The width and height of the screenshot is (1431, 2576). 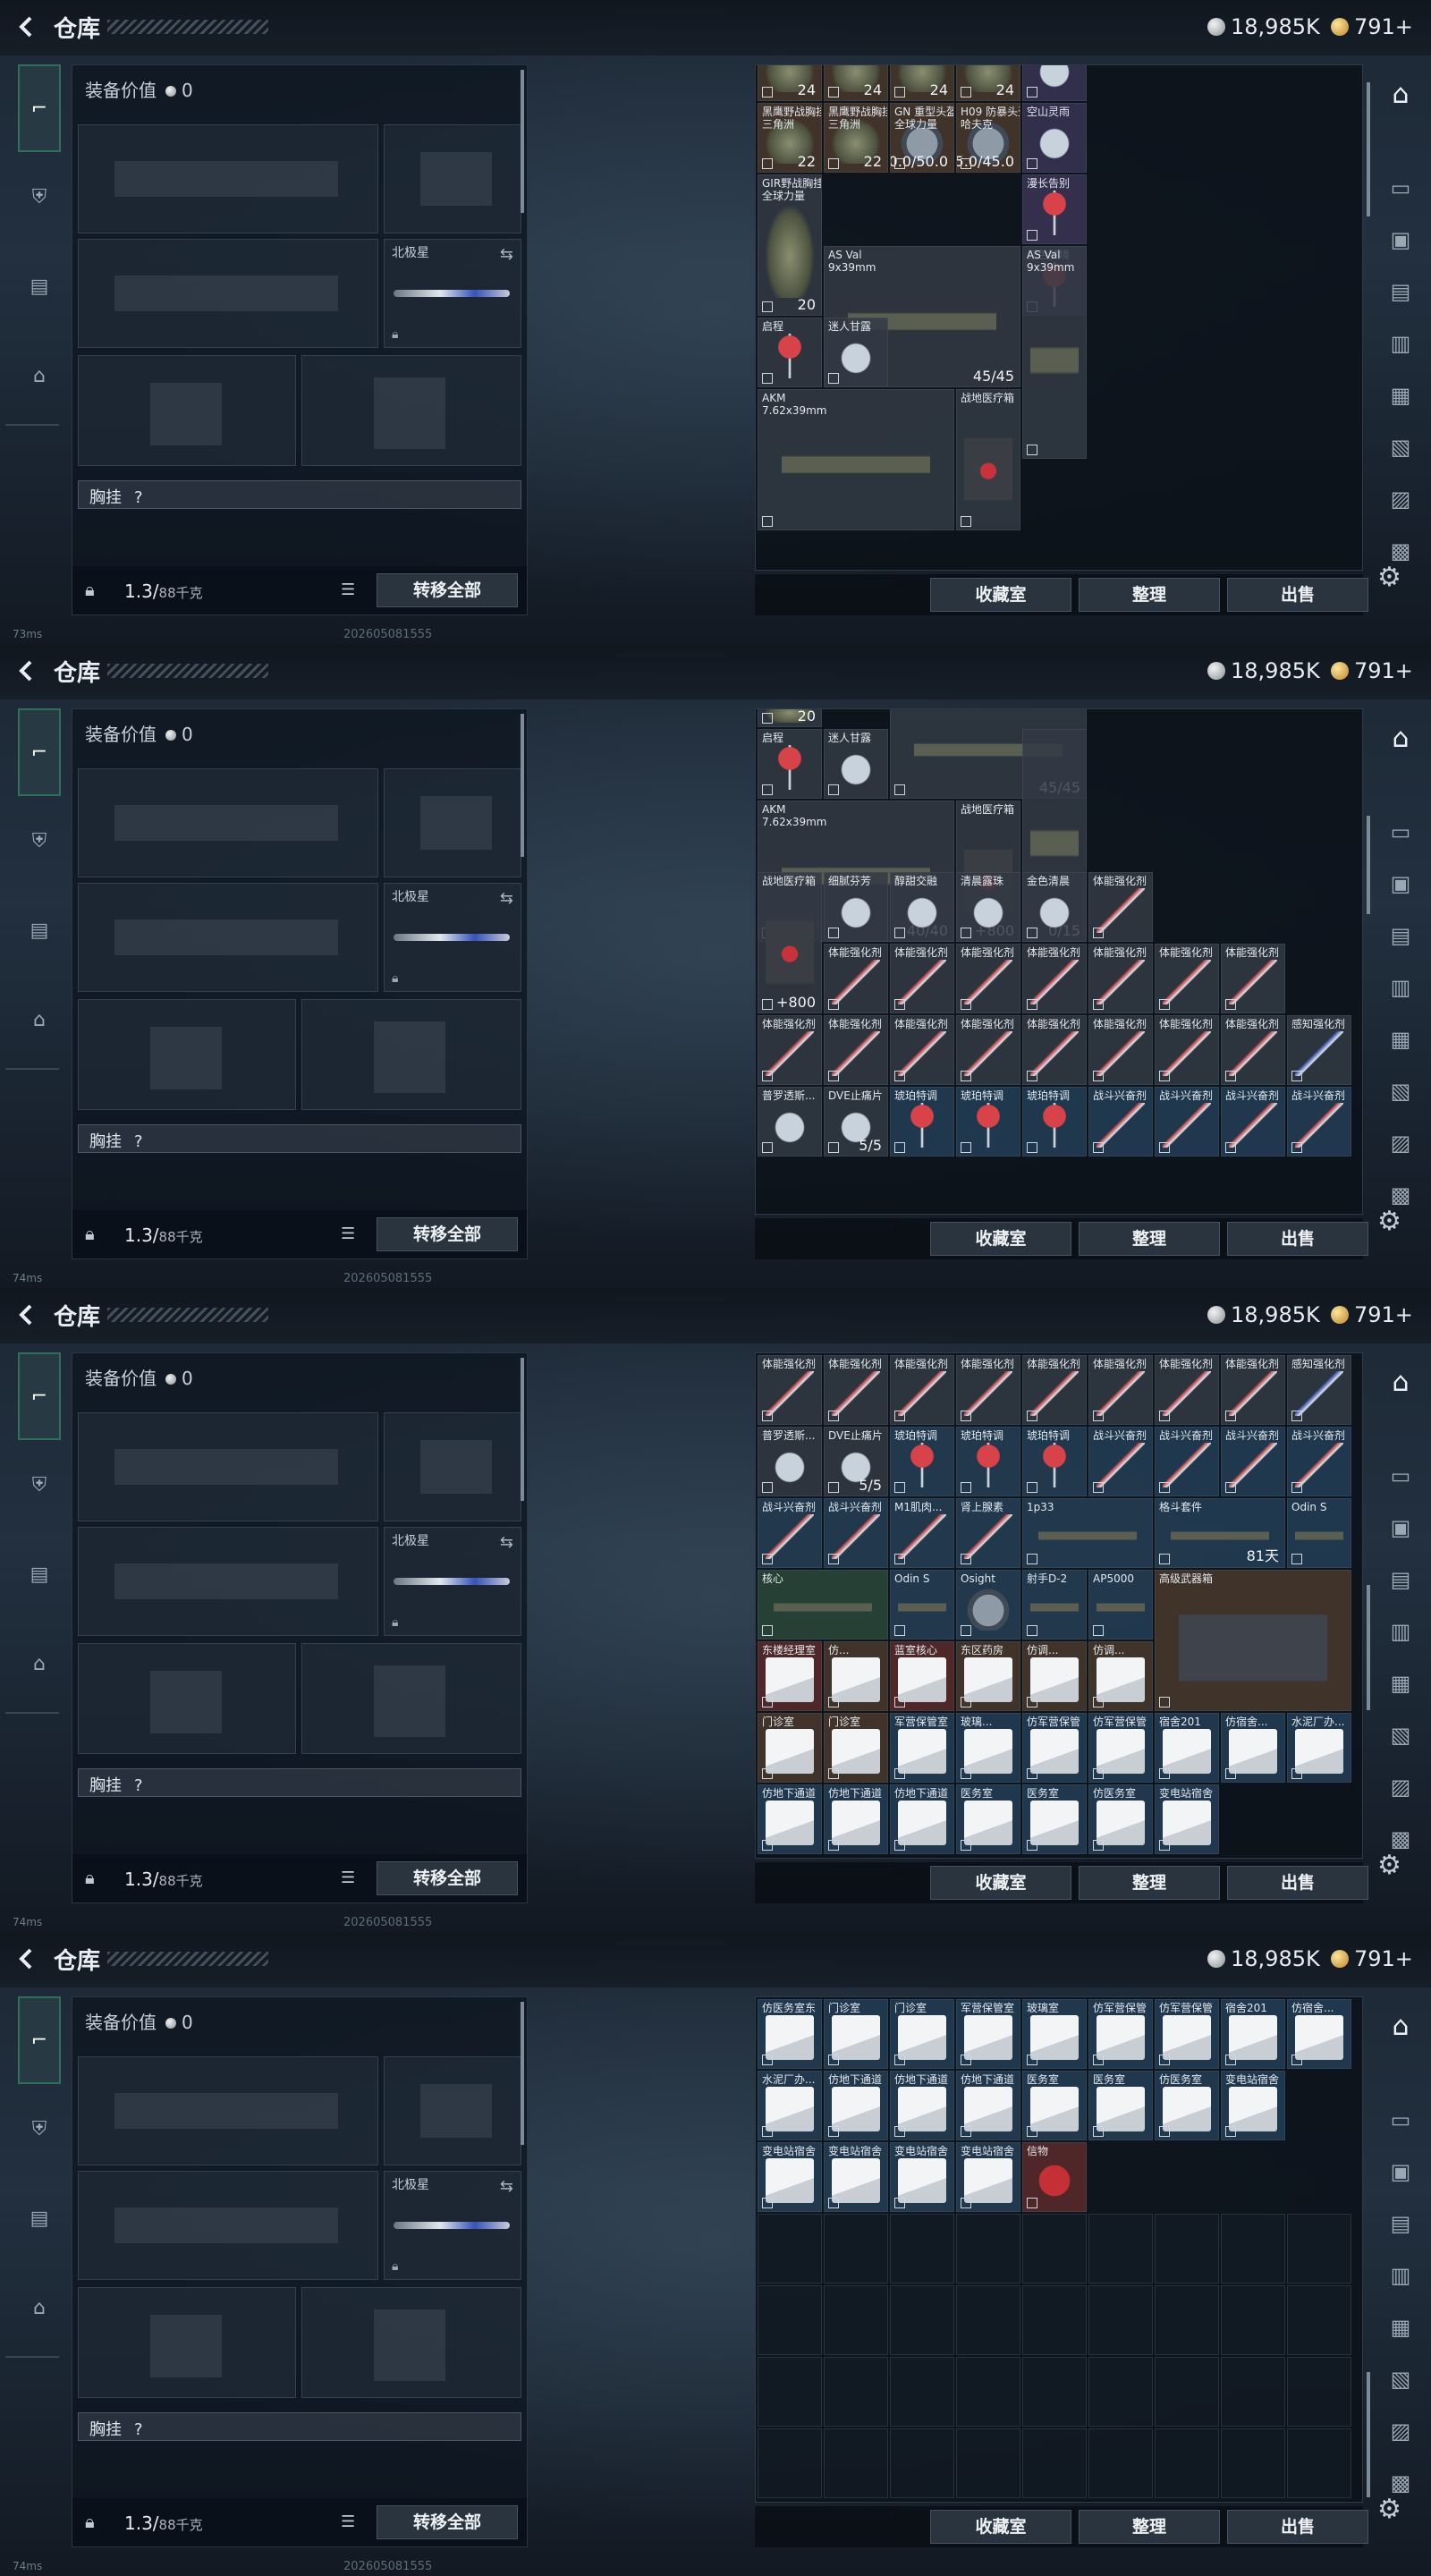 I want to click on settings-gear-icon: ⚙, so click(x=1389, y=1221).